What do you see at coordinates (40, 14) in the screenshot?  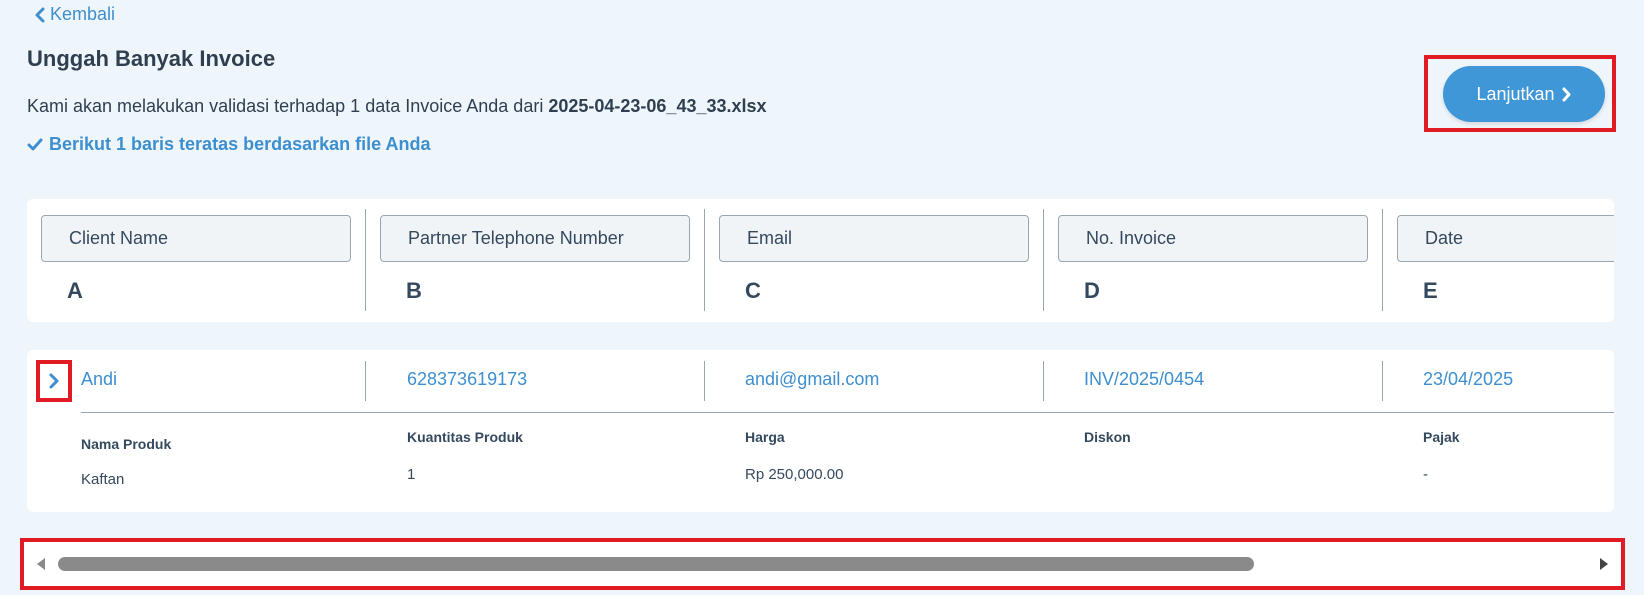 I see `chevron-left-icon` at bounding box center [40, 14].